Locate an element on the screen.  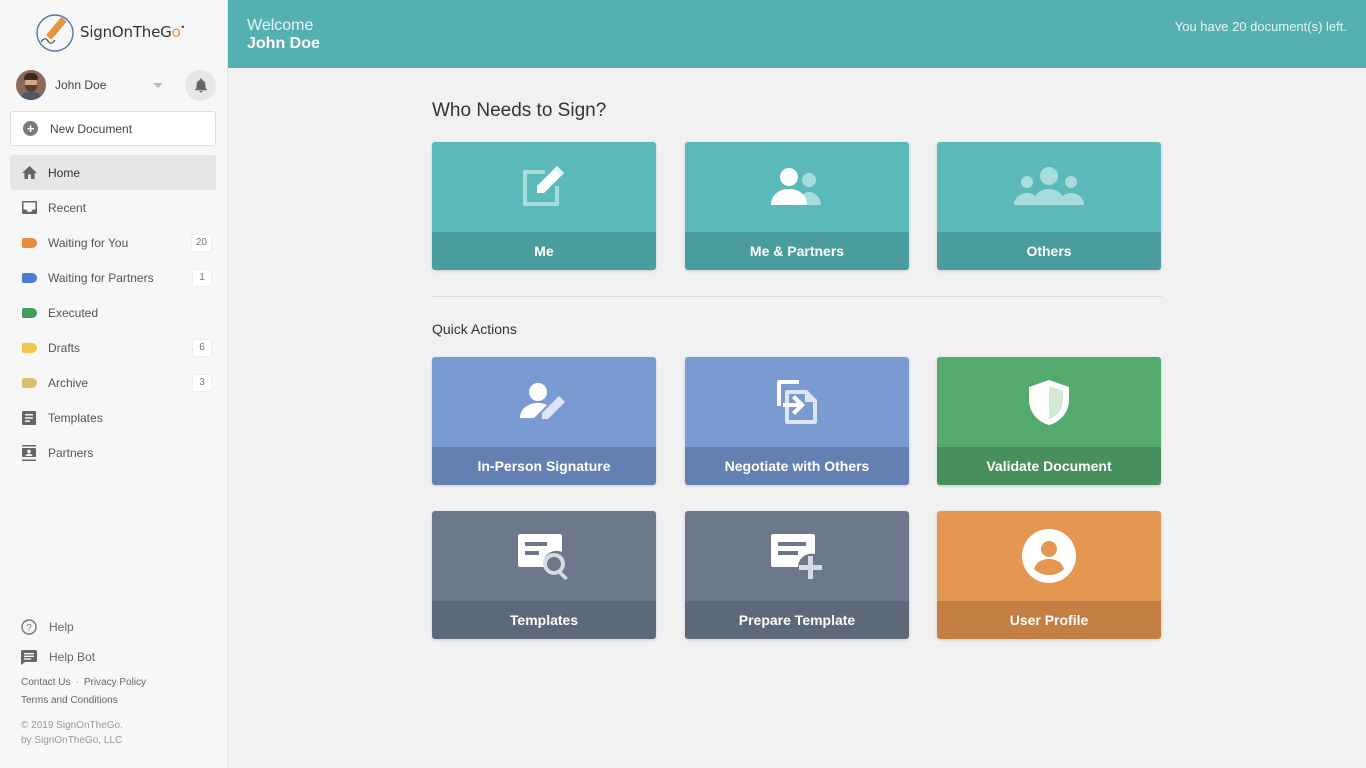
welcome-label: Welcome is located at coordinates (280, 25).